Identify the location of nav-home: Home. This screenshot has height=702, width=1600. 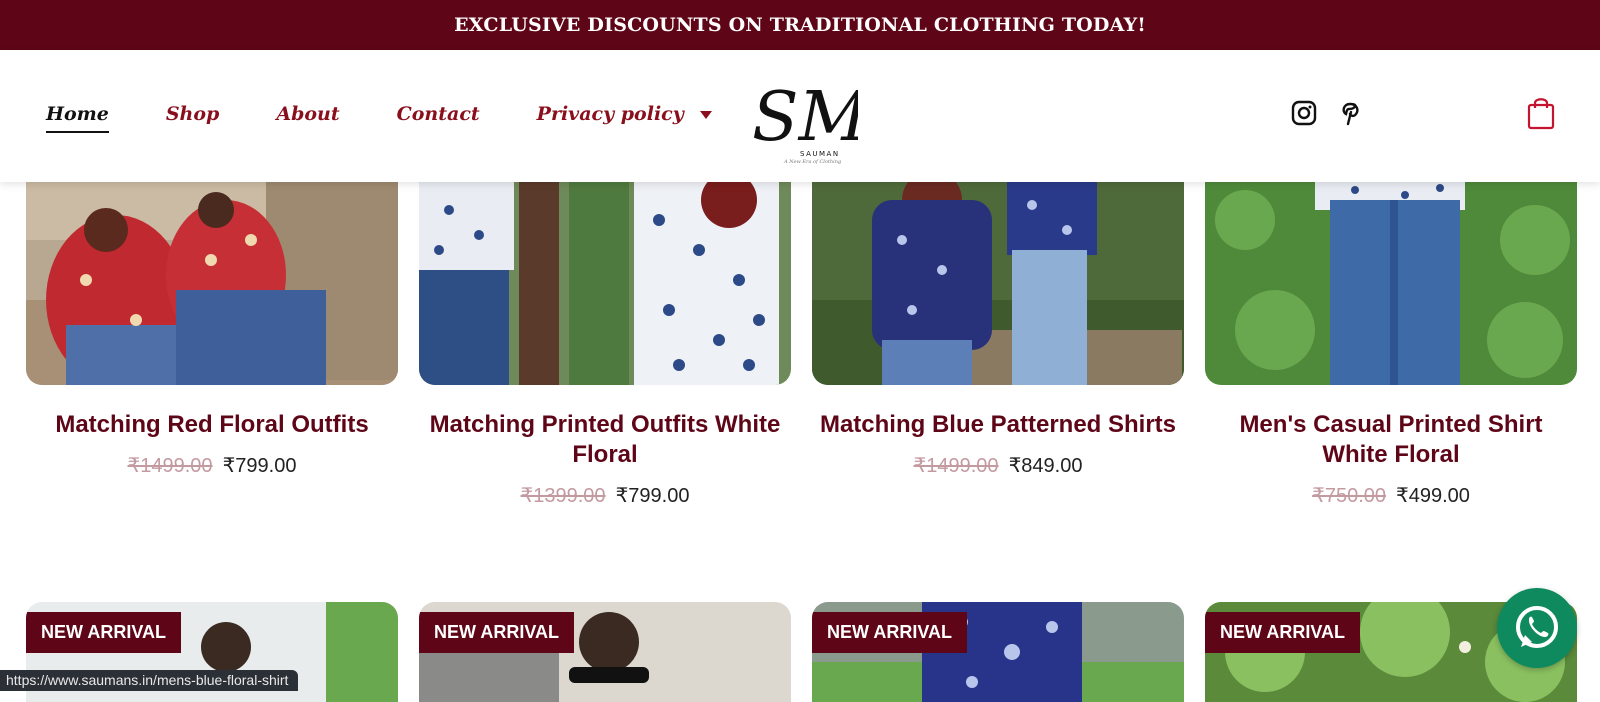
(77, 118).